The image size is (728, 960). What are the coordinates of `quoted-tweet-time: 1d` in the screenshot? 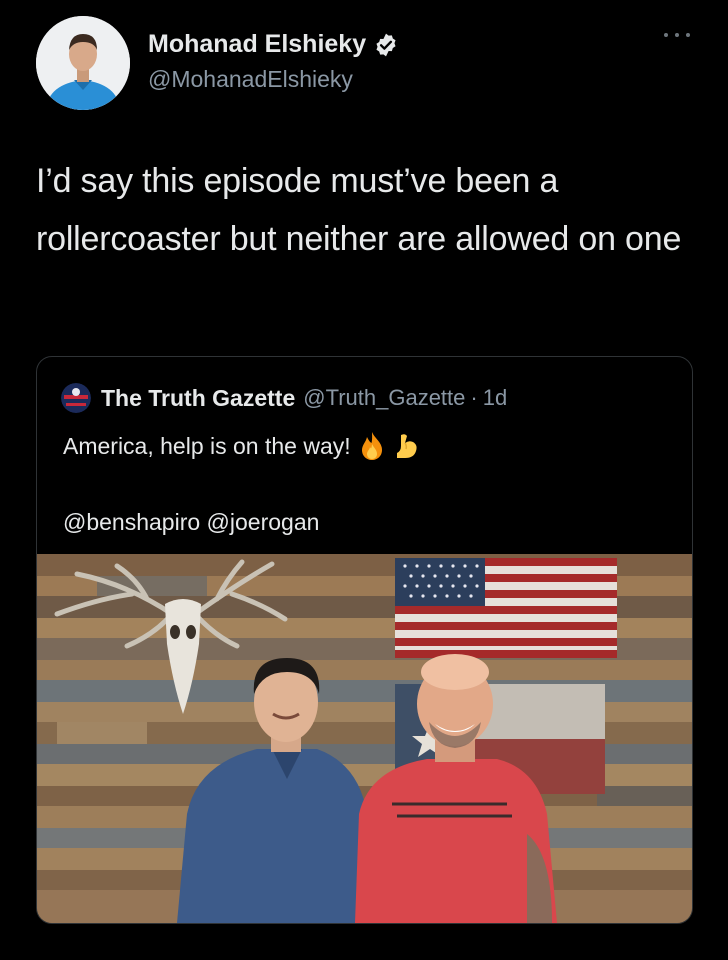 It's located at (495, 398).